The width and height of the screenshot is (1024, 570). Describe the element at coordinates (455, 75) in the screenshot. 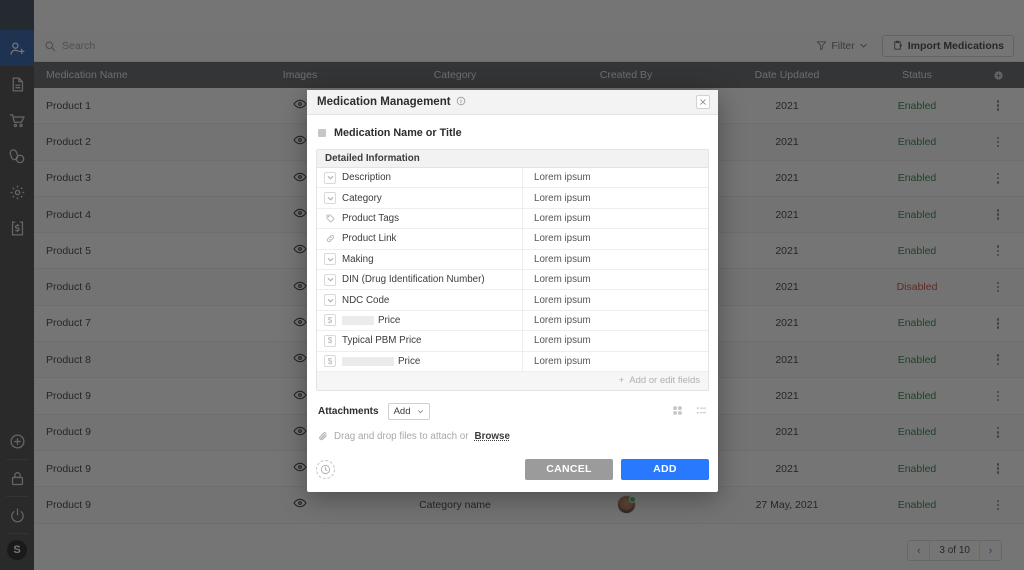

I see `column-header-category: Category` at that location.